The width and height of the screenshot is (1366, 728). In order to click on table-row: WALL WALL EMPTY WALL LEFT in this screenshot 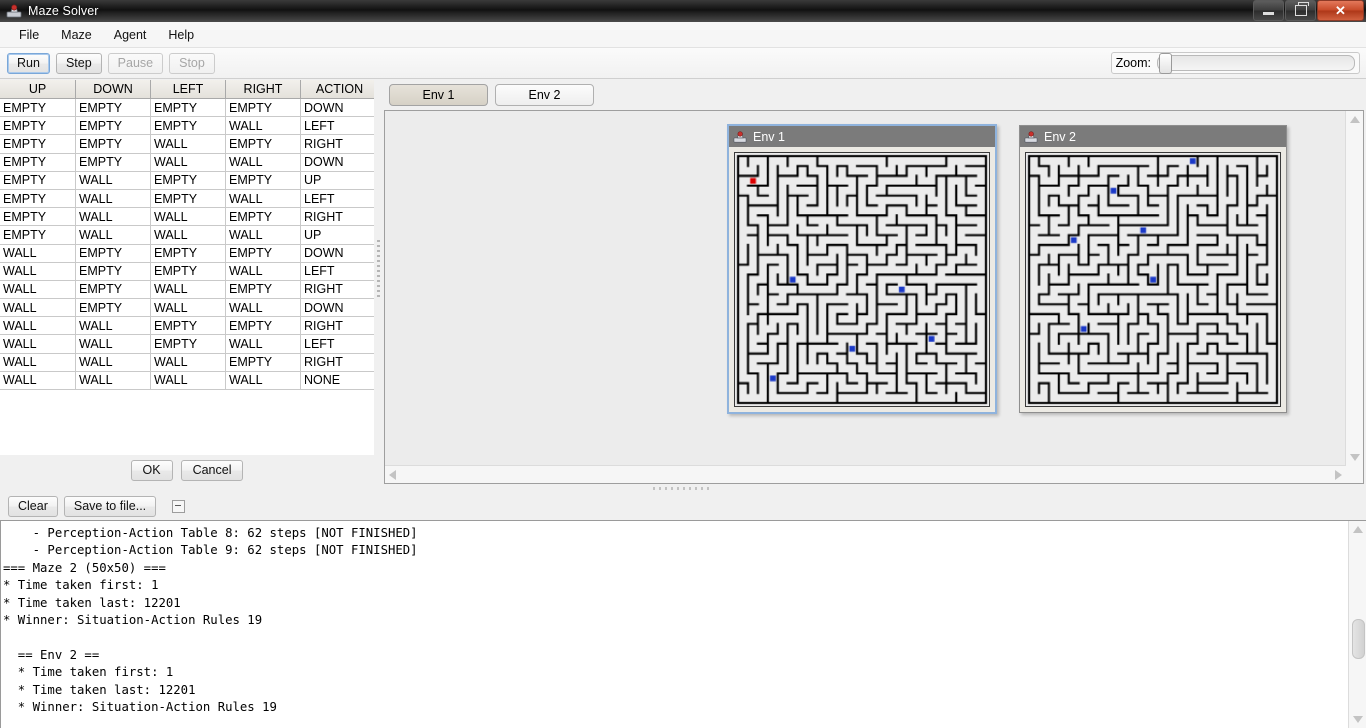, I will do `click(187, 344)`.